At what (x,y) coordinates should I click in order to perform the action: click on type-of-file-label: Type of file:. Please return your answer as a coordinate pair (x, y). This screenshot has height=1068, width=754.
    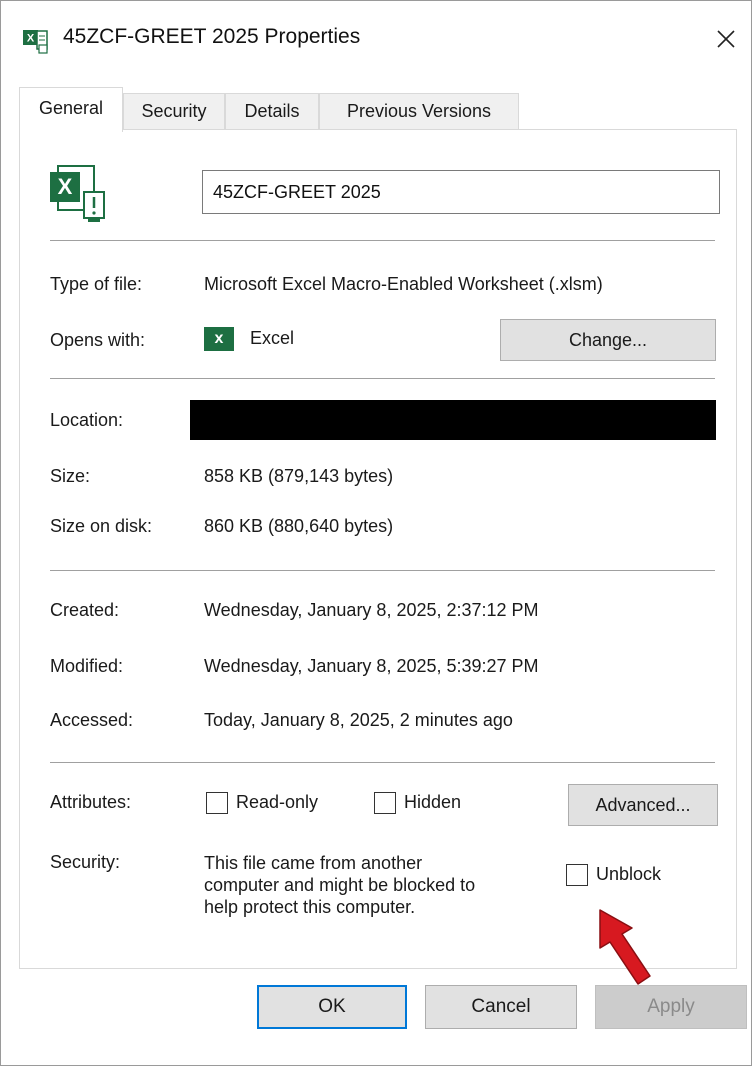
    Looking at the image, I should click on (96, 284).